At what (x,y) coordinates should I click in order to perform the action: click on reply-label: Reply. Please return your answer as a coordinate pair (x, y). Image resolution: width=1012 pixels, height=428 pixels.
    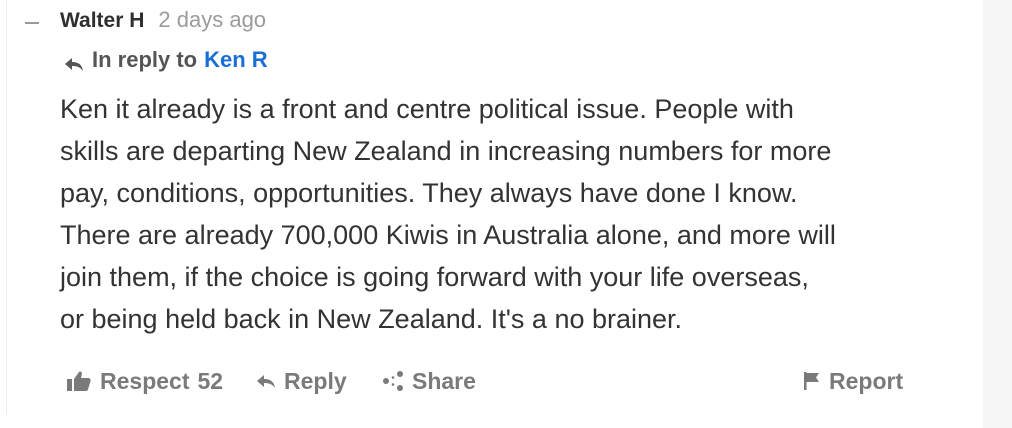
    Looking at the image, I should click on (315, 380).